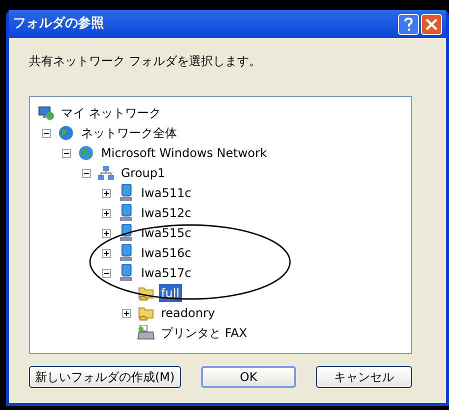 Image resolution: width=449 pixels, height=410 pixels. Describe the element at coordinates (204, 333) in the screenshot. I see `tree-item: プリンタと FAX` at that location.